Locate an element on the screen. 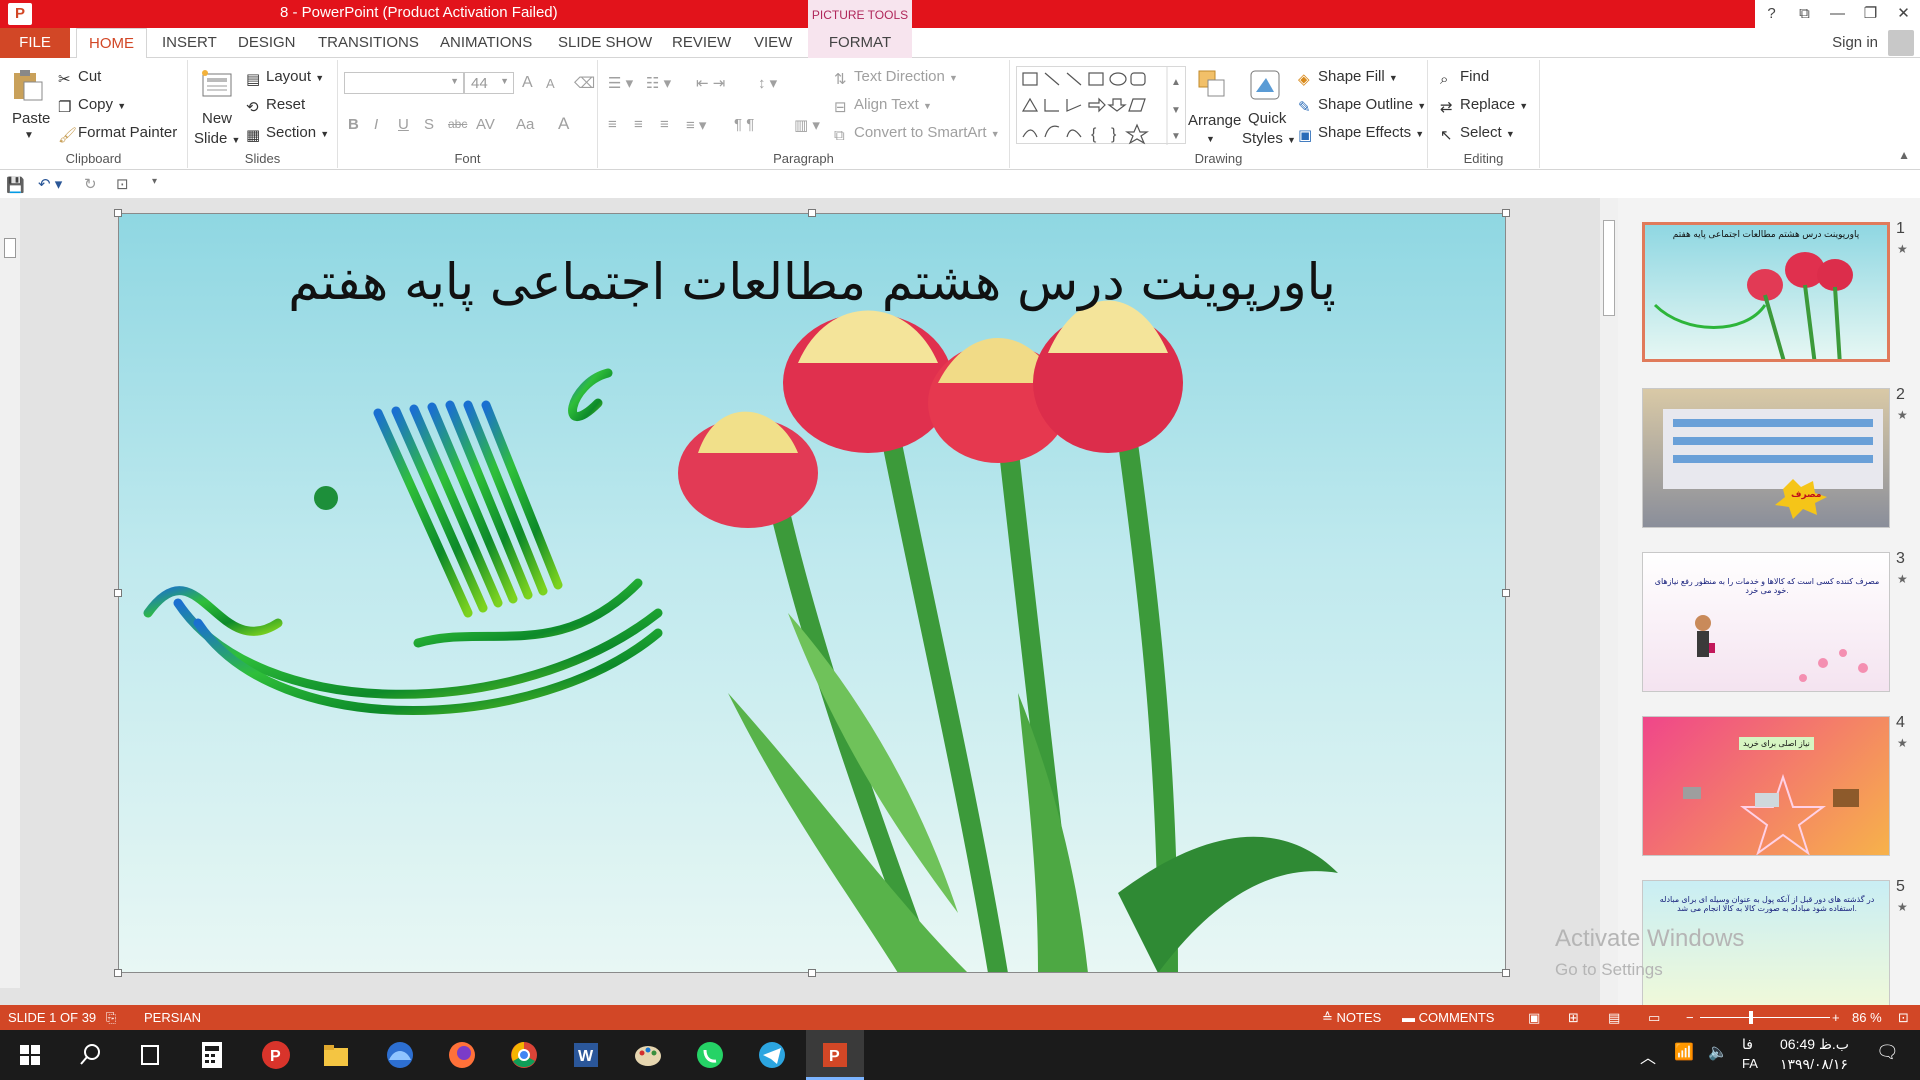 This screenshot has height=1080, width=1920. thumbnails-scroll-thumb is located at coordinates (1609, 268).